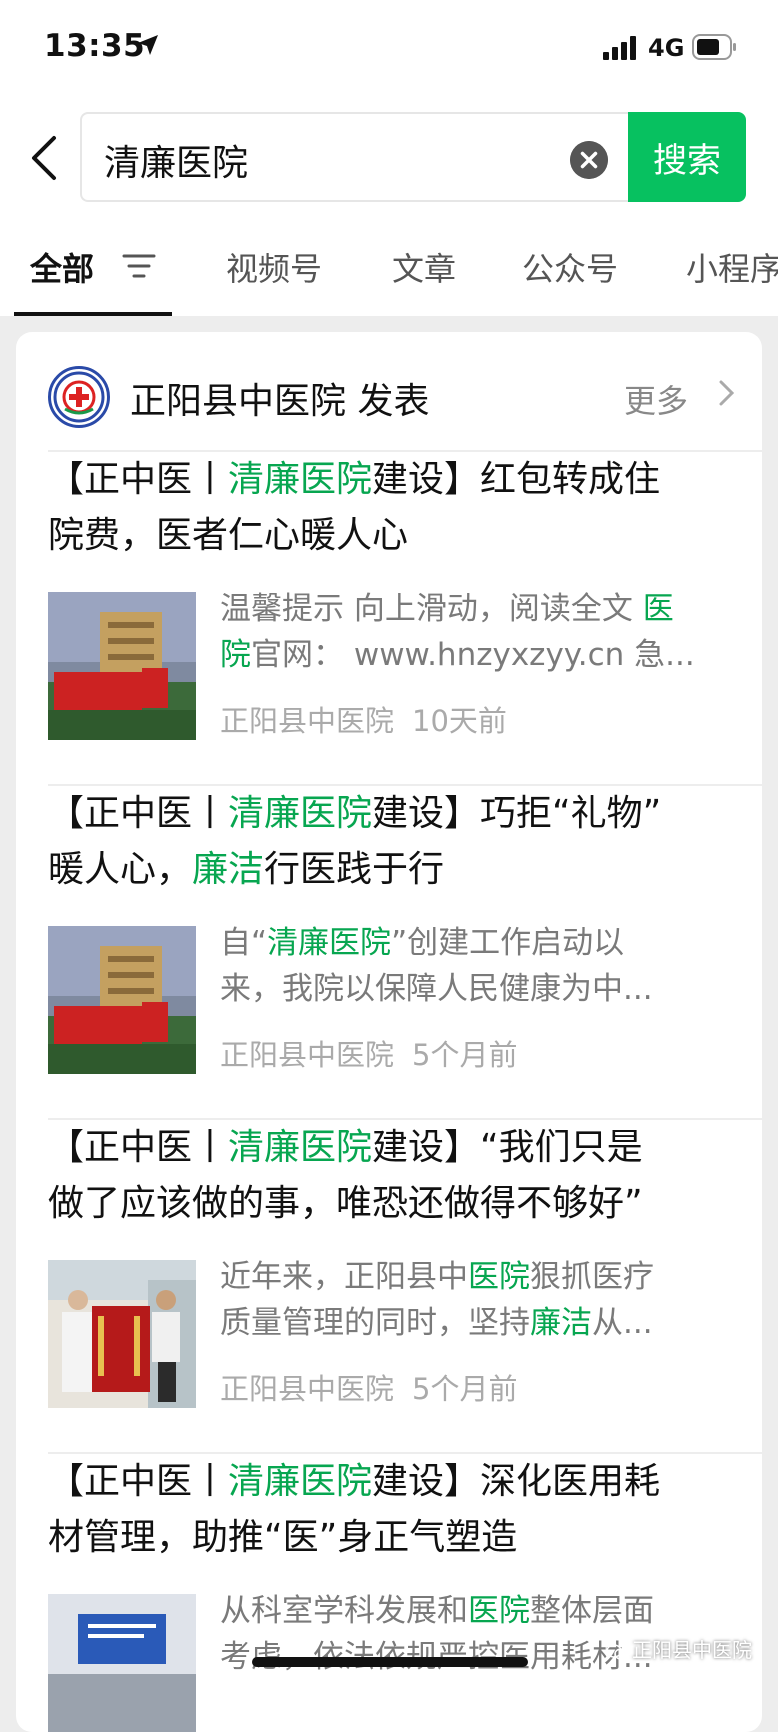 The height and width of the screenshot is (1732, 778). What do you see at coordinates (274, 267) in the screenshot?
I see `tab-channels: 视频号` at bounding box center [274, 267].